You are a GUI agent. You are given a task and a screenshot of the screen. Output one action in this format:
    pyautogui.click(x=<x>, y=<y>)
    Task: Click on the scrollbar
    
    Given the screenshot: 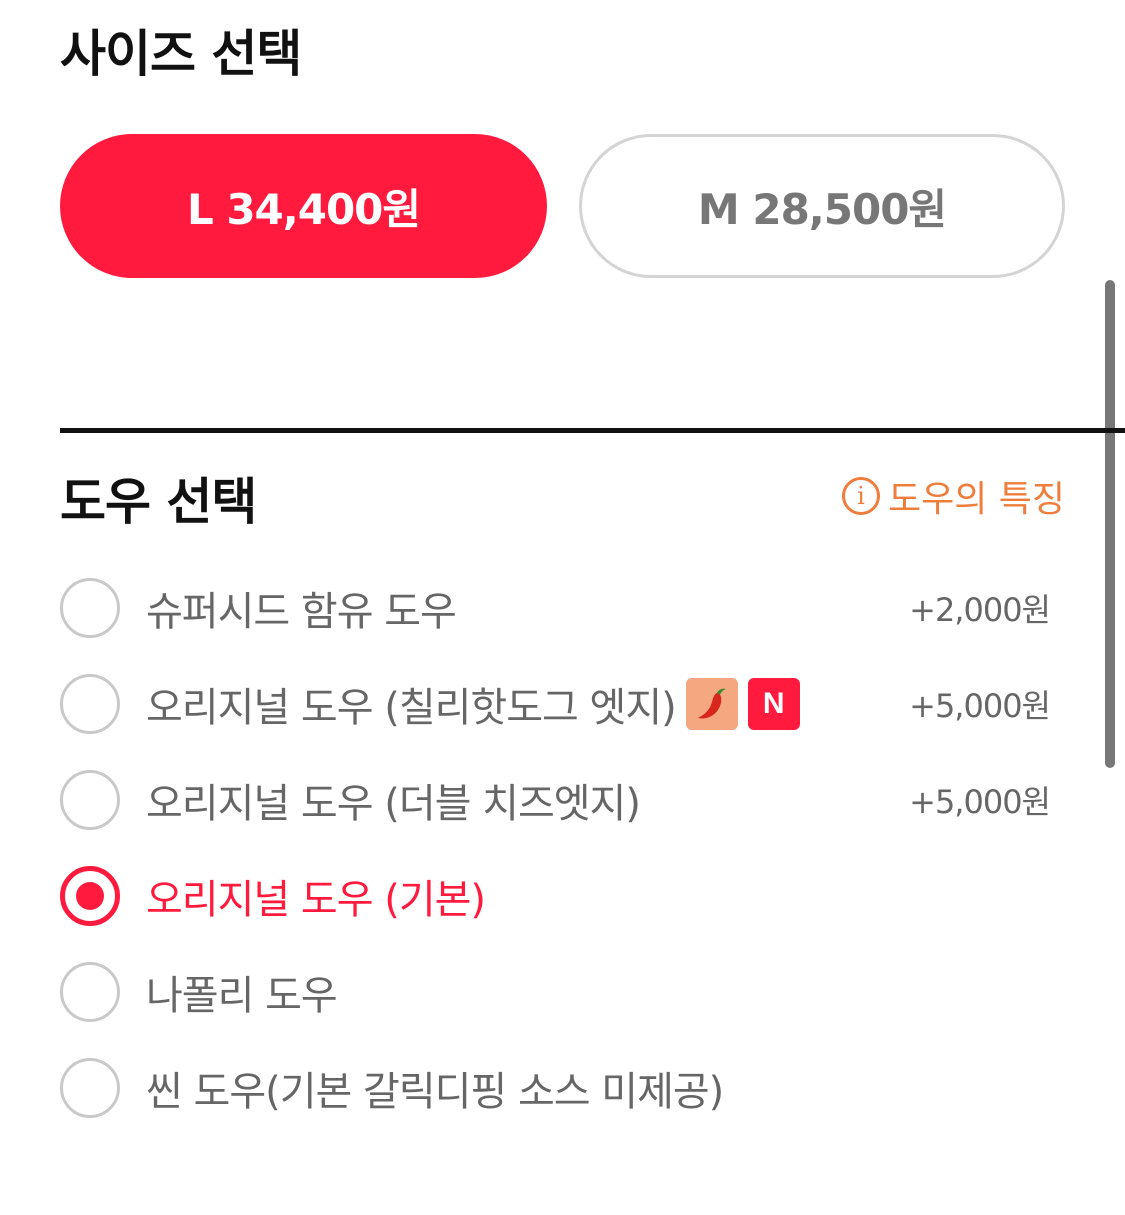 What is the action you would take?
    pyautogui.click(x=1110, y=524)
    